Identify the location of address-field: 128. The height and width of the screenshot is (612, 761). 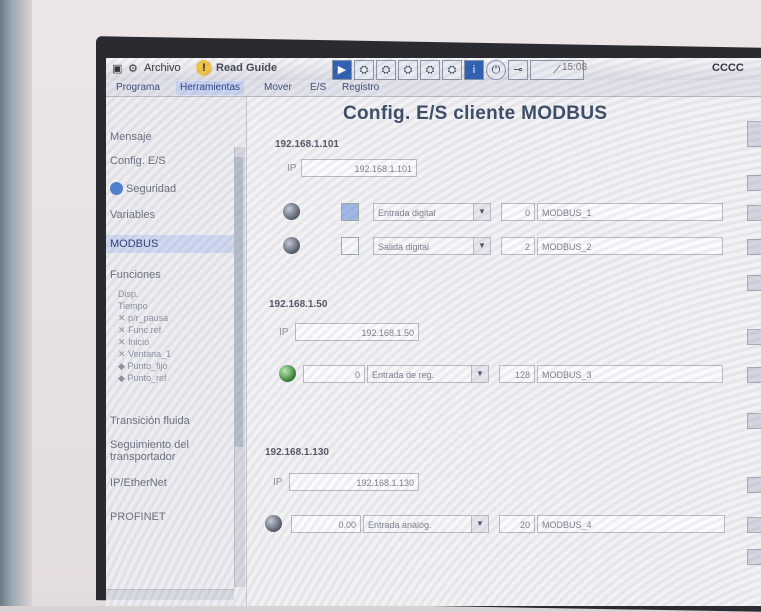
(517, 374).